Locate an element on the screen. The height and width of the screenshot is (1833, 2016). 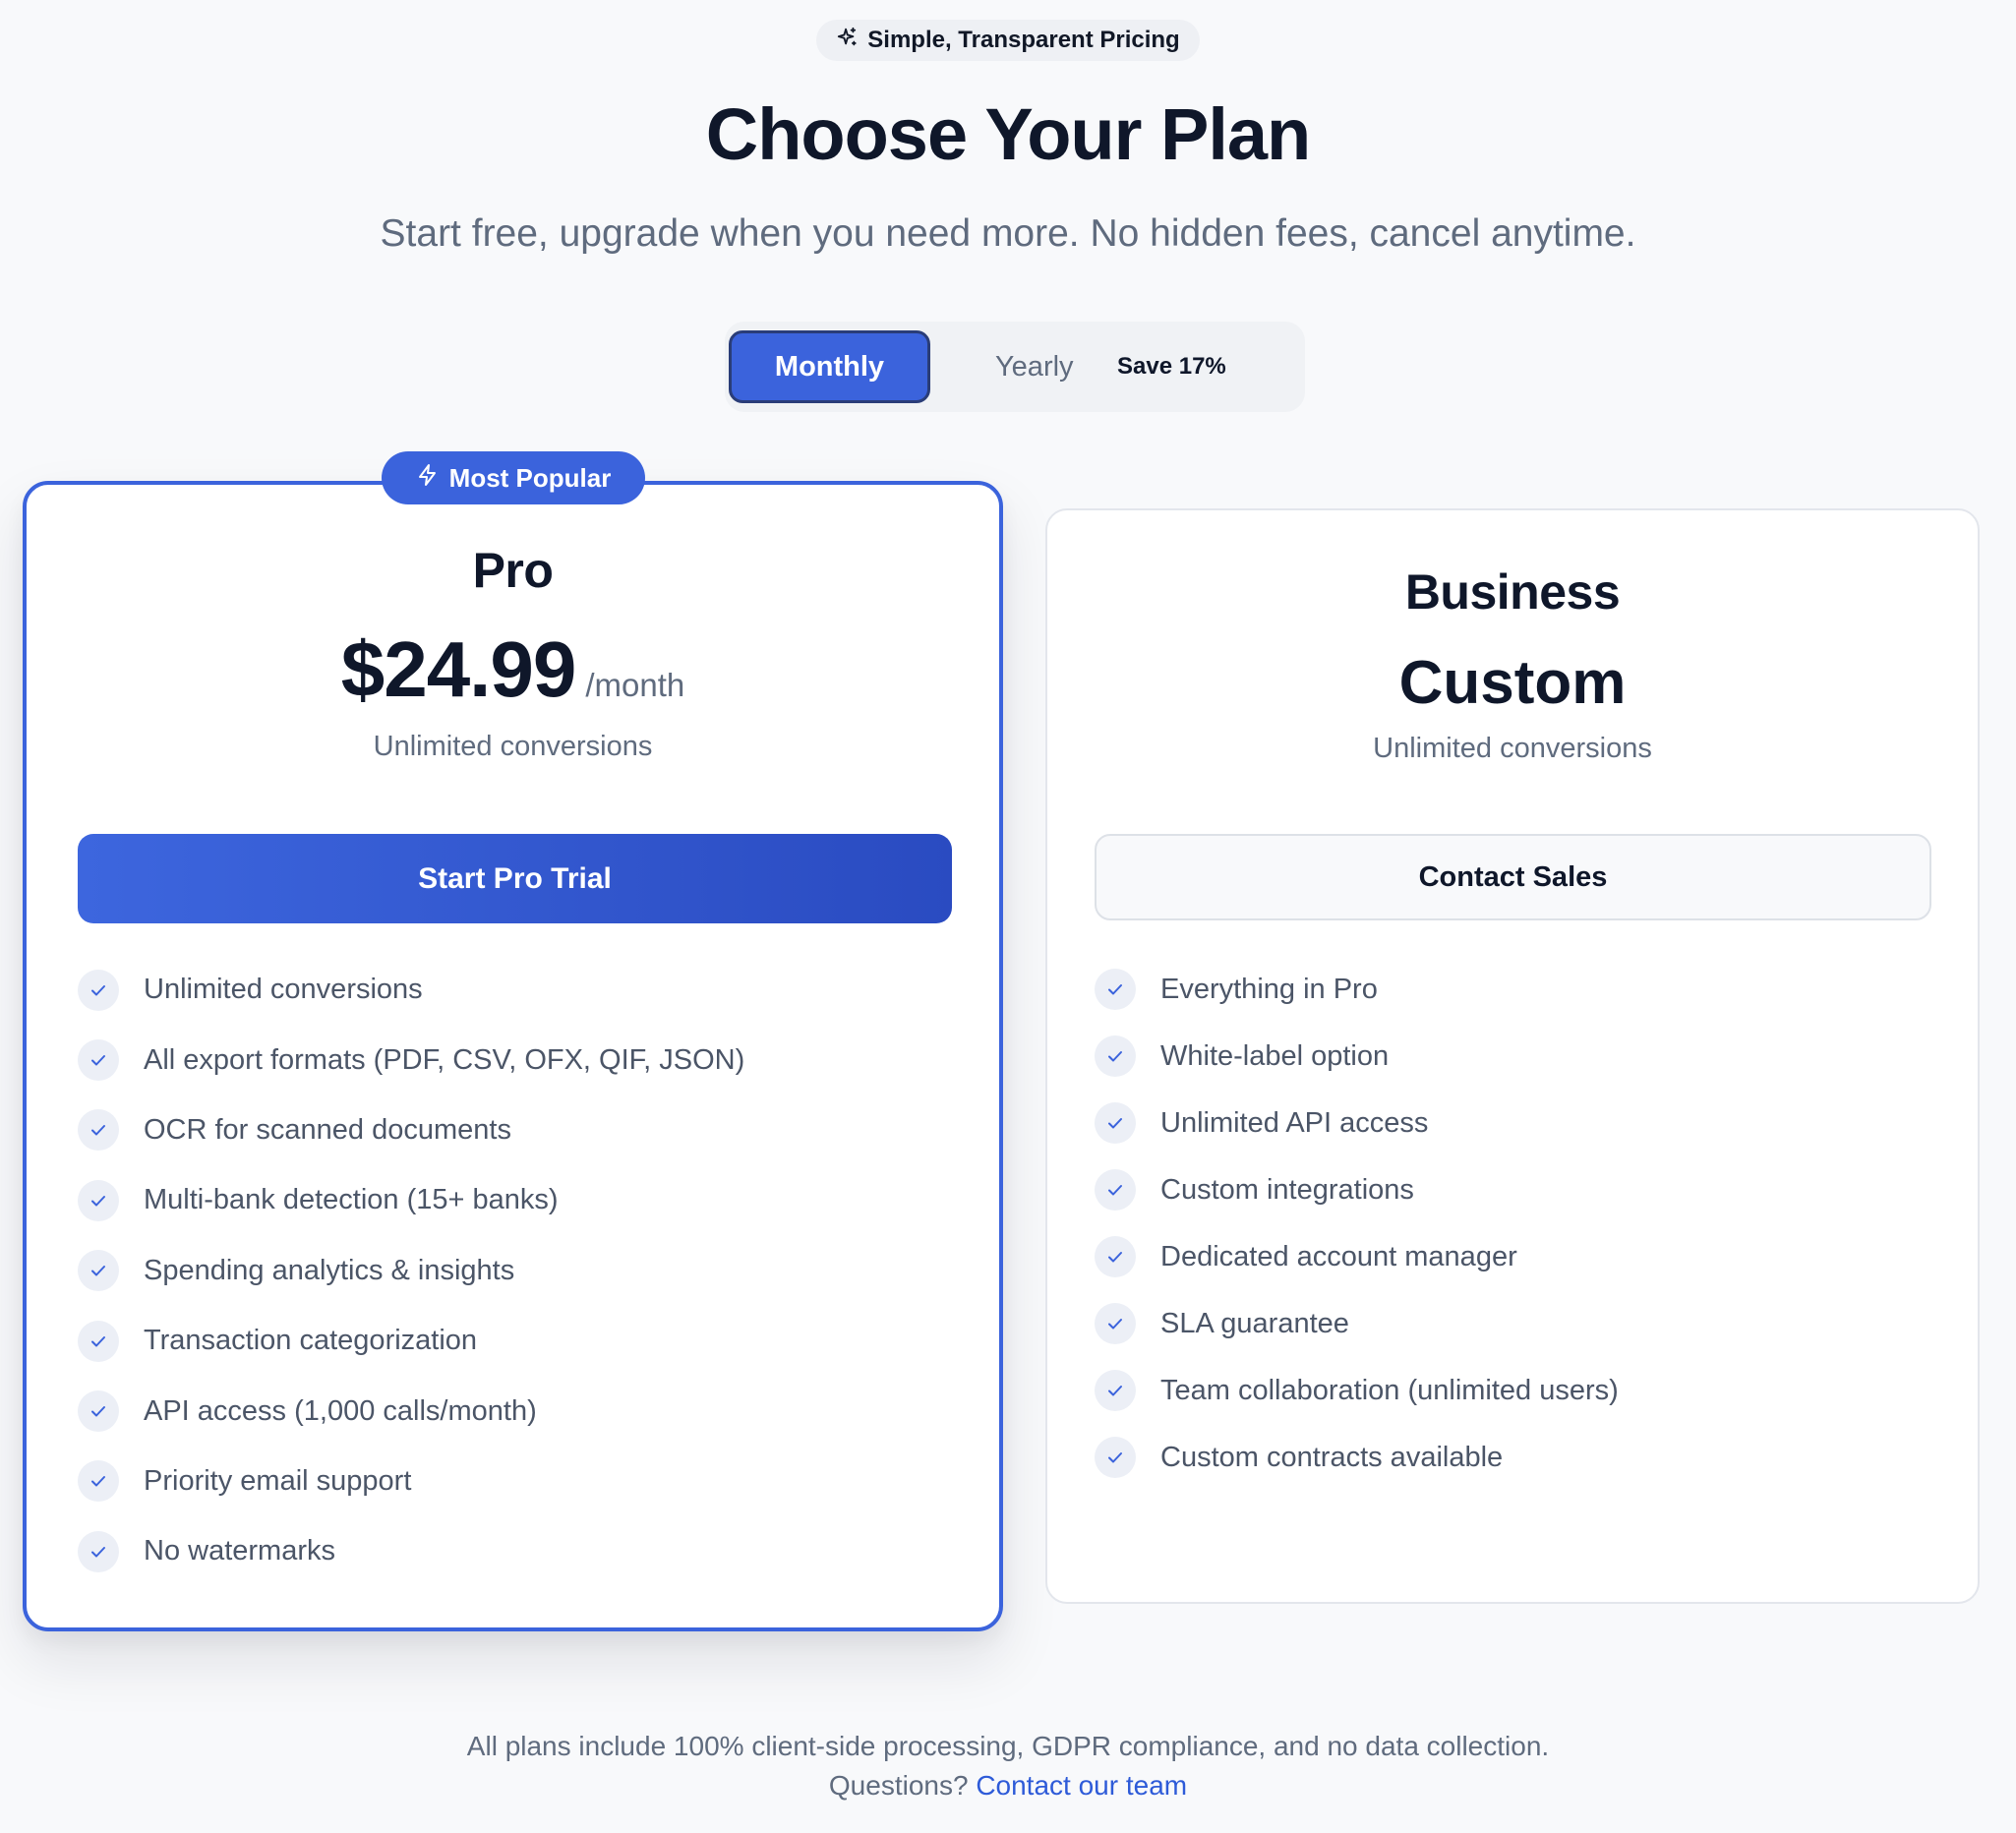
feature-item: Unlimited API access is located at coordinates (1357, 1123).